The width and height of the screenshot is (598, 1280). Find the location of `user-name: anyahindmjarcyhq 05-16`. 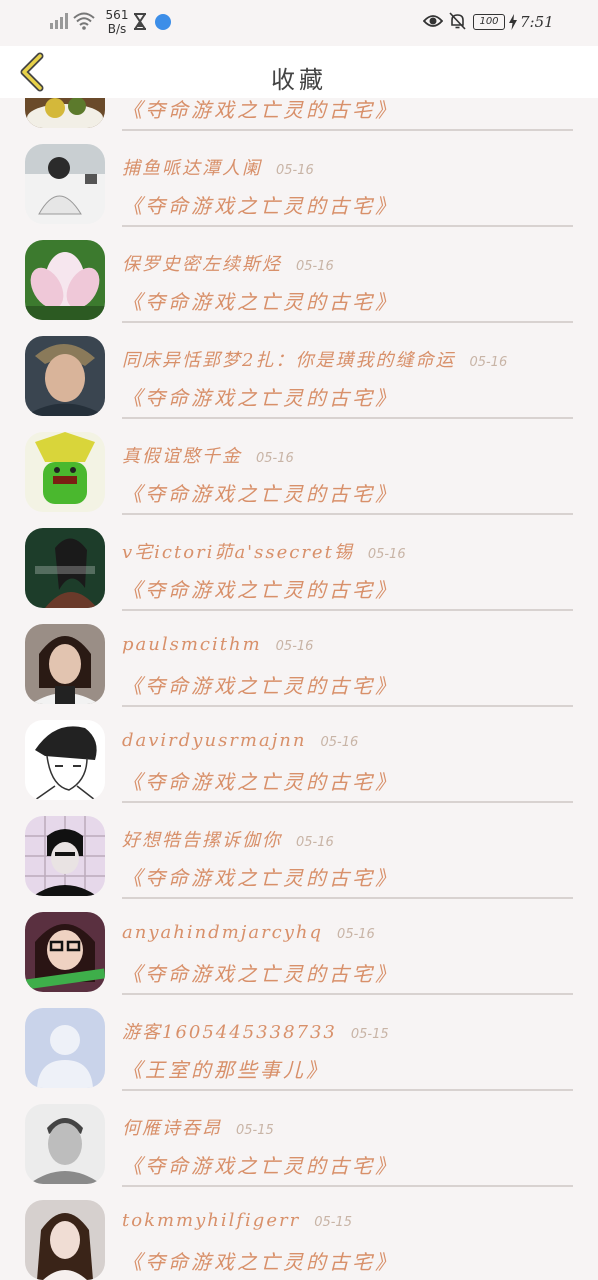

user-name: anyahindmjarcyhq 05-16 is located at coordinates (248, 932).